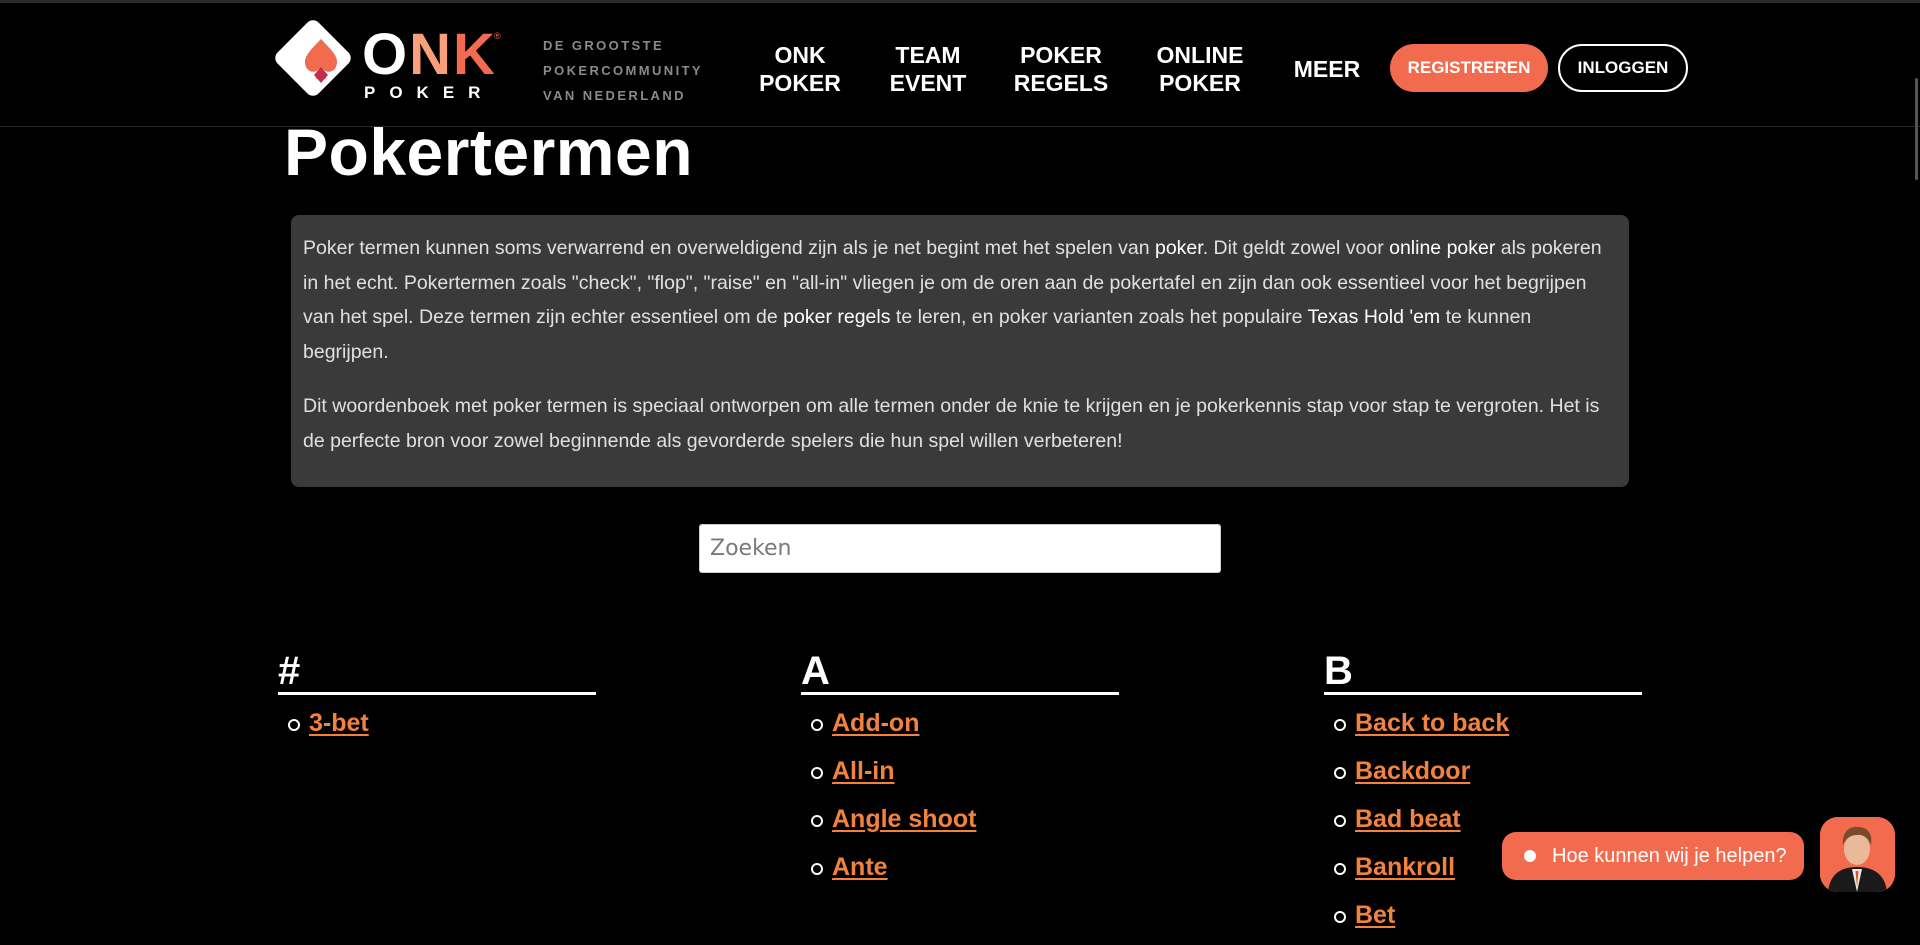 This screenshot has width=1920, height=945. Describe the element at coordinates (1412, 771) in the screenshot. I see `term-link: Backdoor` at that location.